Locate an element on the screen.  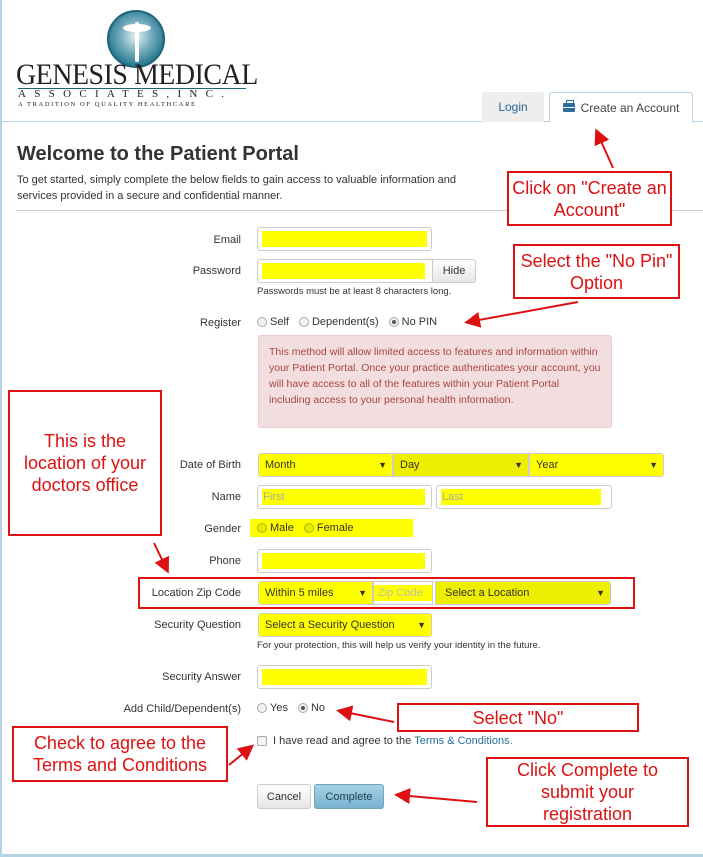
gender-options: Male Female is located at coordinates (308, 528).